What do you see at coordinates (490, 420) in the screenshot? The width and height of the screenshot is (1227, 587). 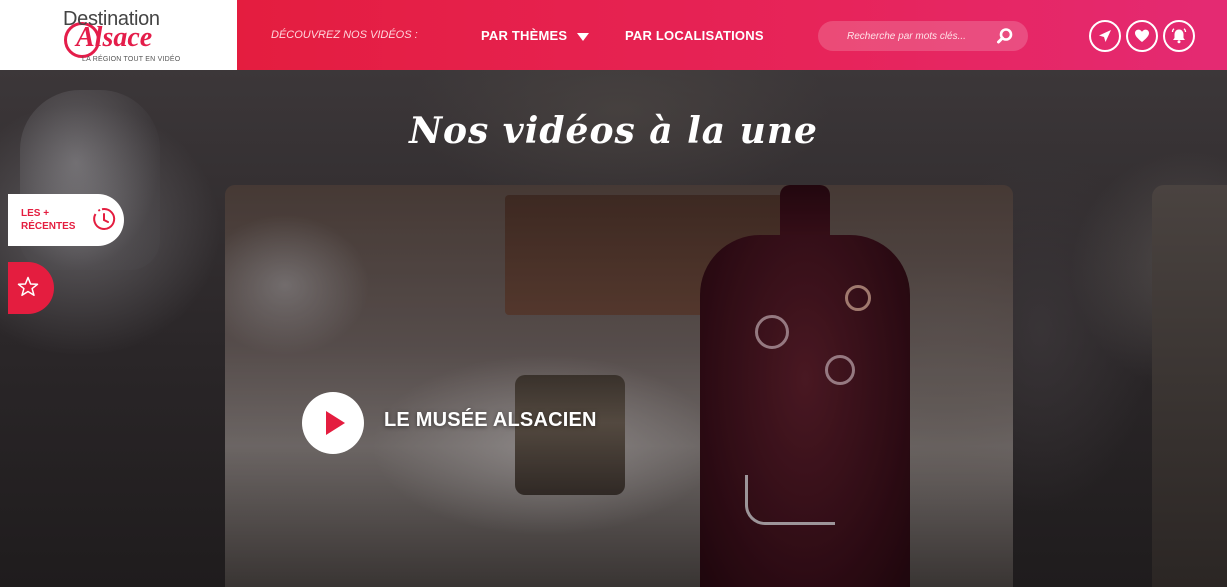 I see `featured-video-title: LE MUSÉE ALSACIEN` at bounding box center [490, 420].